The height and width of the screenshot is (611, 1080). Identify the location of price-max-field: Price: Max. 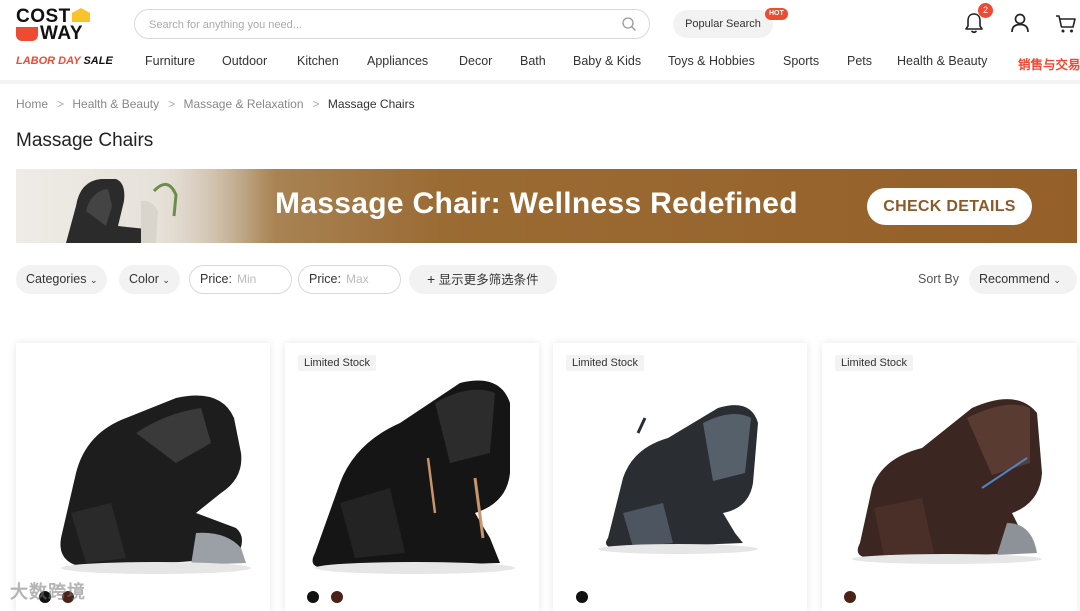
(349, 279).